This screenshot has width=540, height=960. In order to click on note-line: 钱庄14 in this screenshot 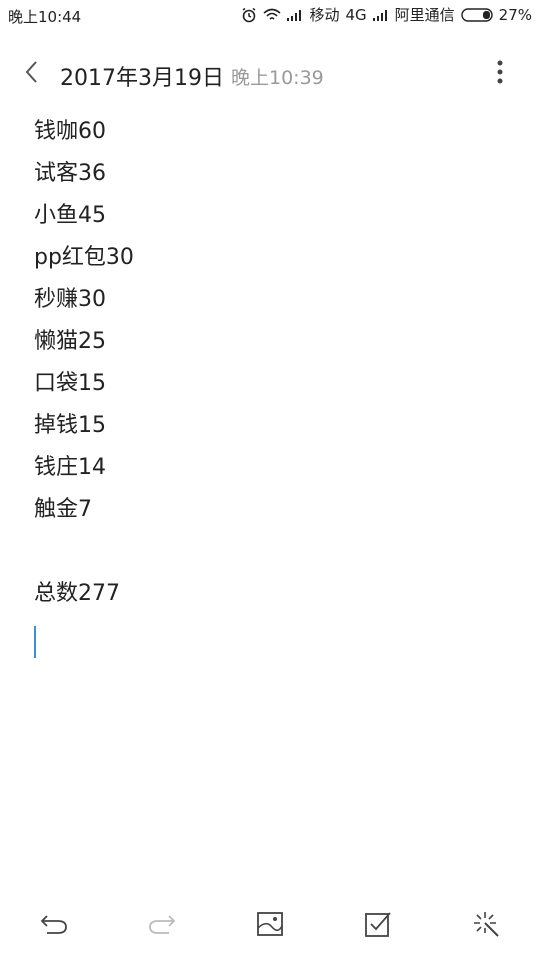, I will do `click(70, 467)`.